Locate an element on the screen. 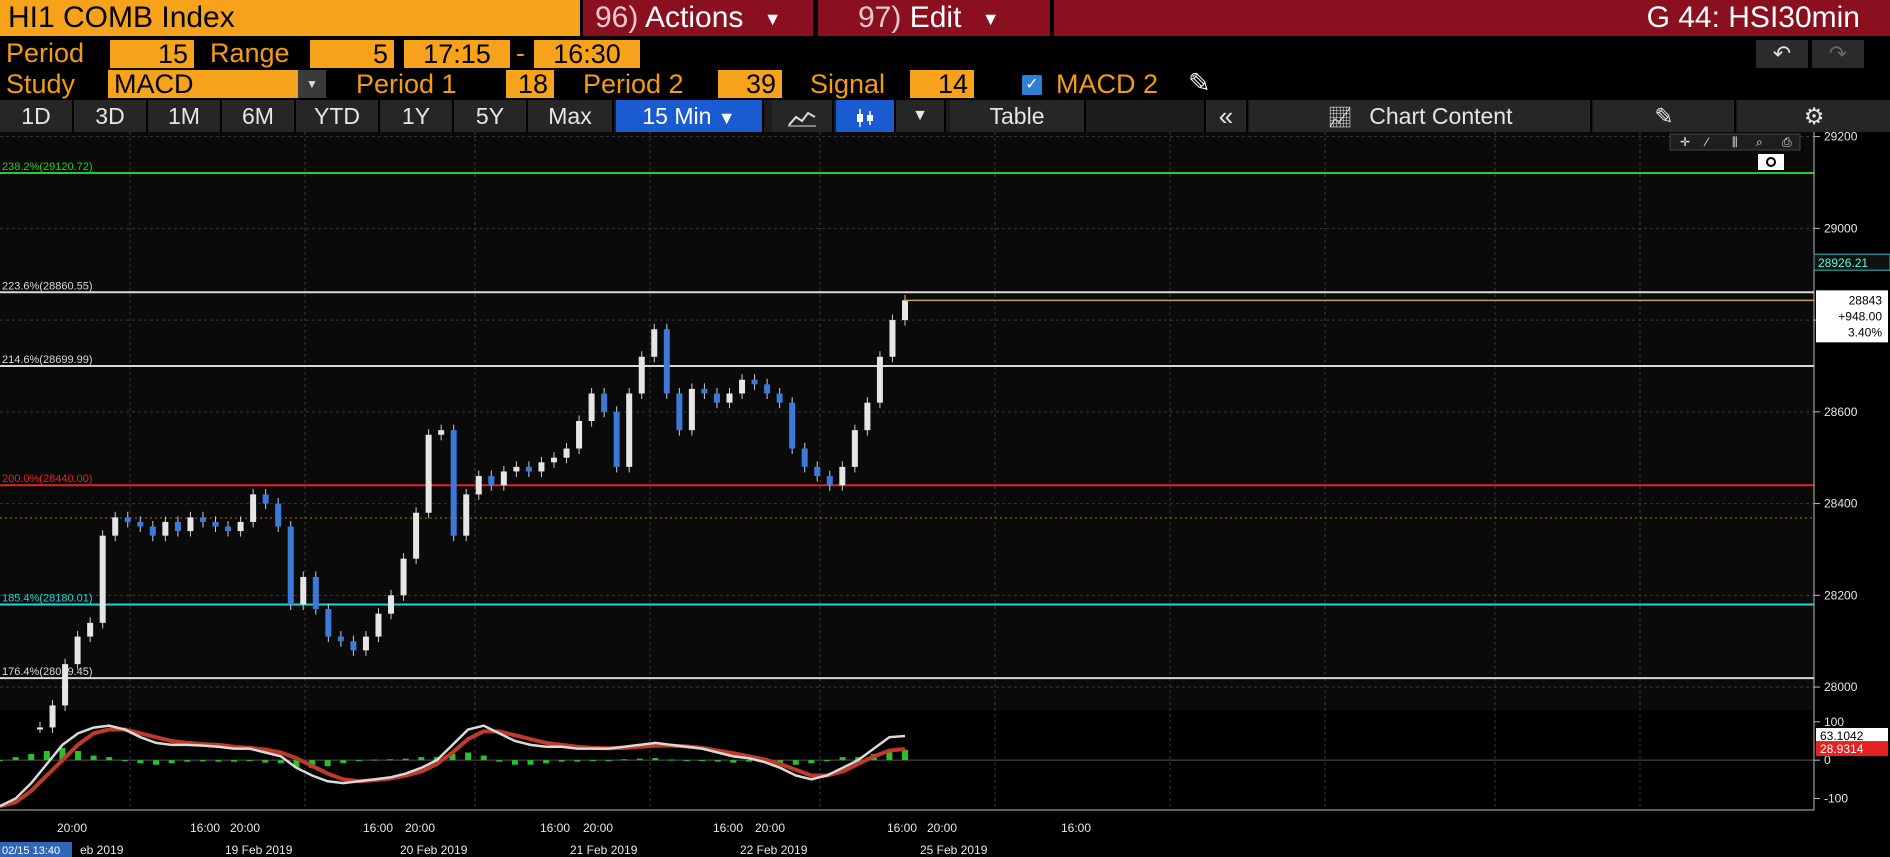  macd2-checkbox: ✓ is located at coordinates (1032, 85).